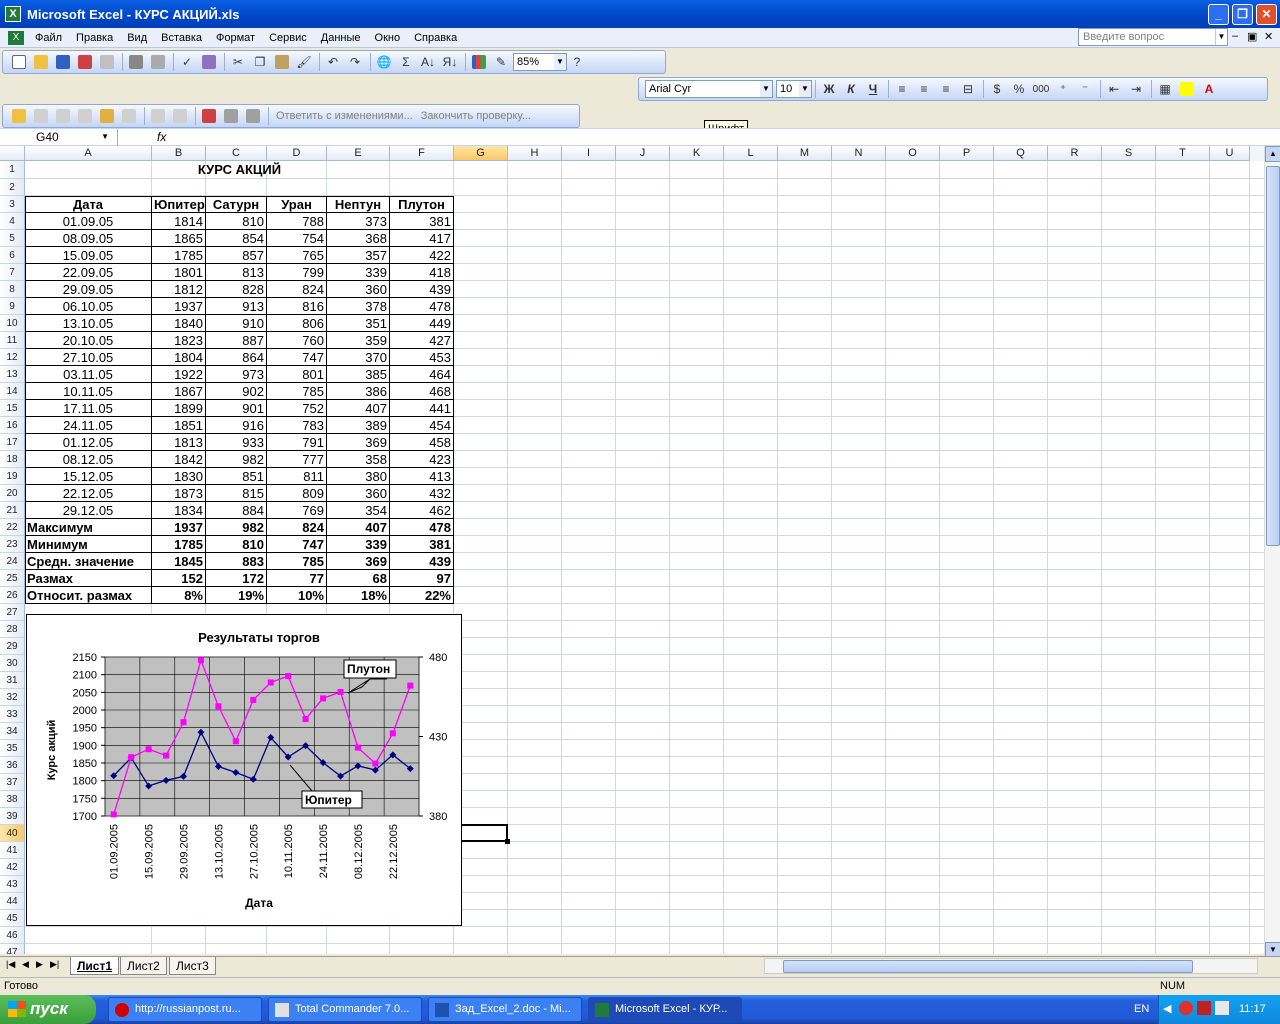 This screenshot has width=1280, height=1024. I want to click on row-header-11: 11, so click(12, 340).